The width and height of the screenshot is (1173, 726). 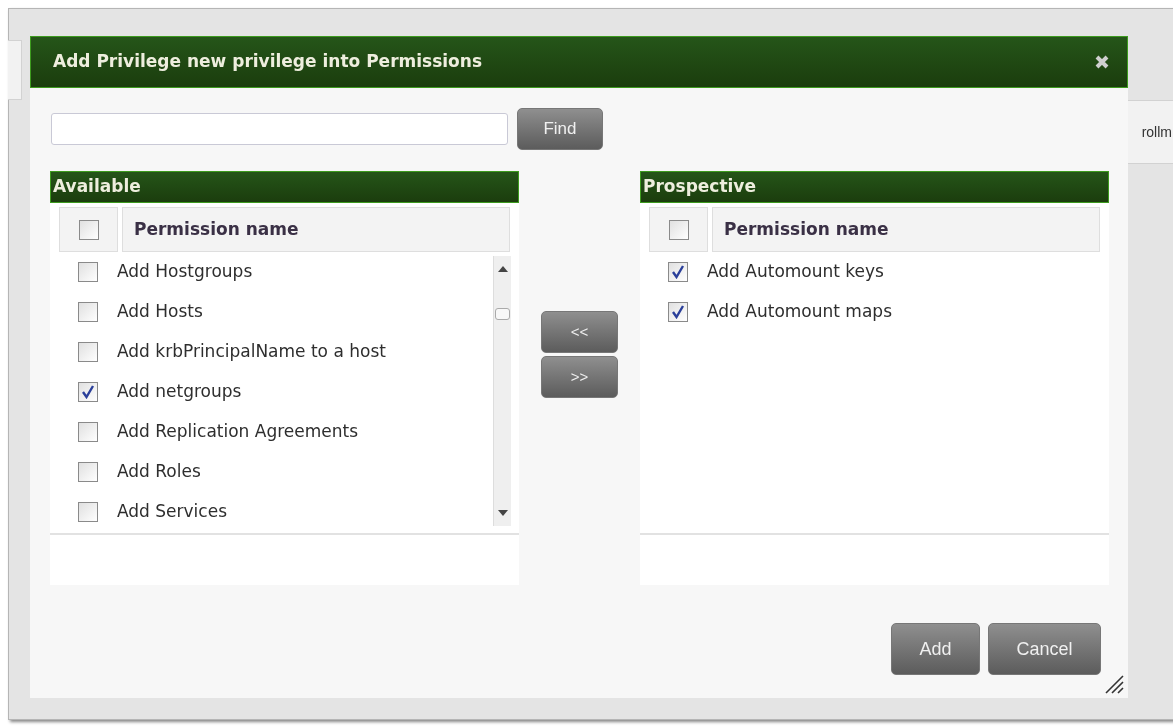 What do you see at coordinates (1044, 649) in the screenshot?
I see `dialog-button: Cancel` at bounding box center [1044, 649].